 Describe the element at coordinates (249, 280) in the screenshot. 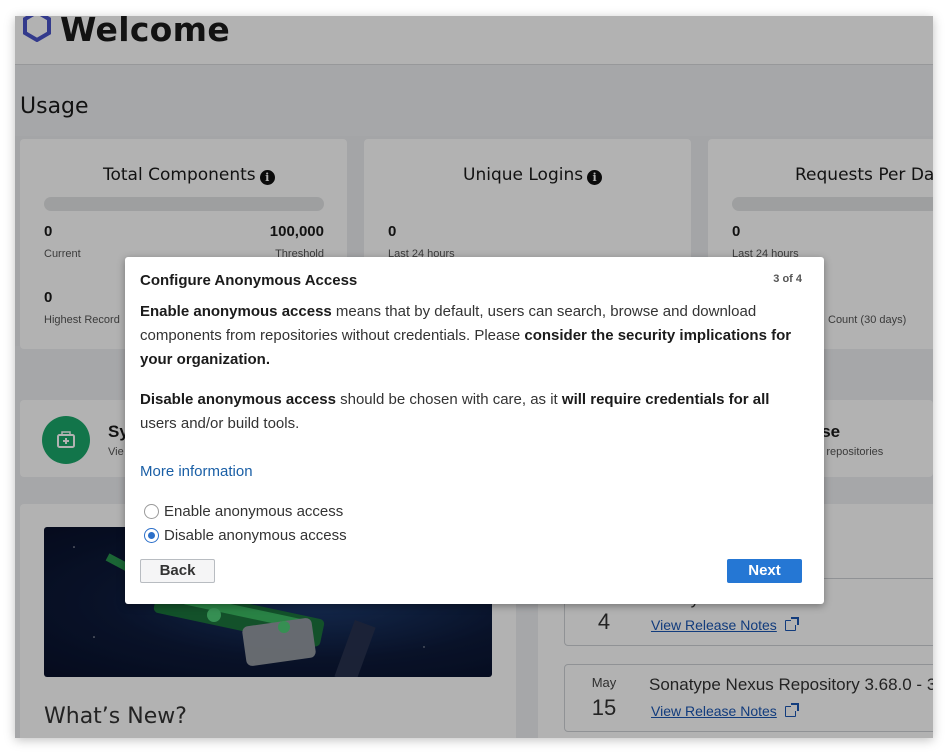

I see `modal-title: Configure Anonymous Access` at that location.